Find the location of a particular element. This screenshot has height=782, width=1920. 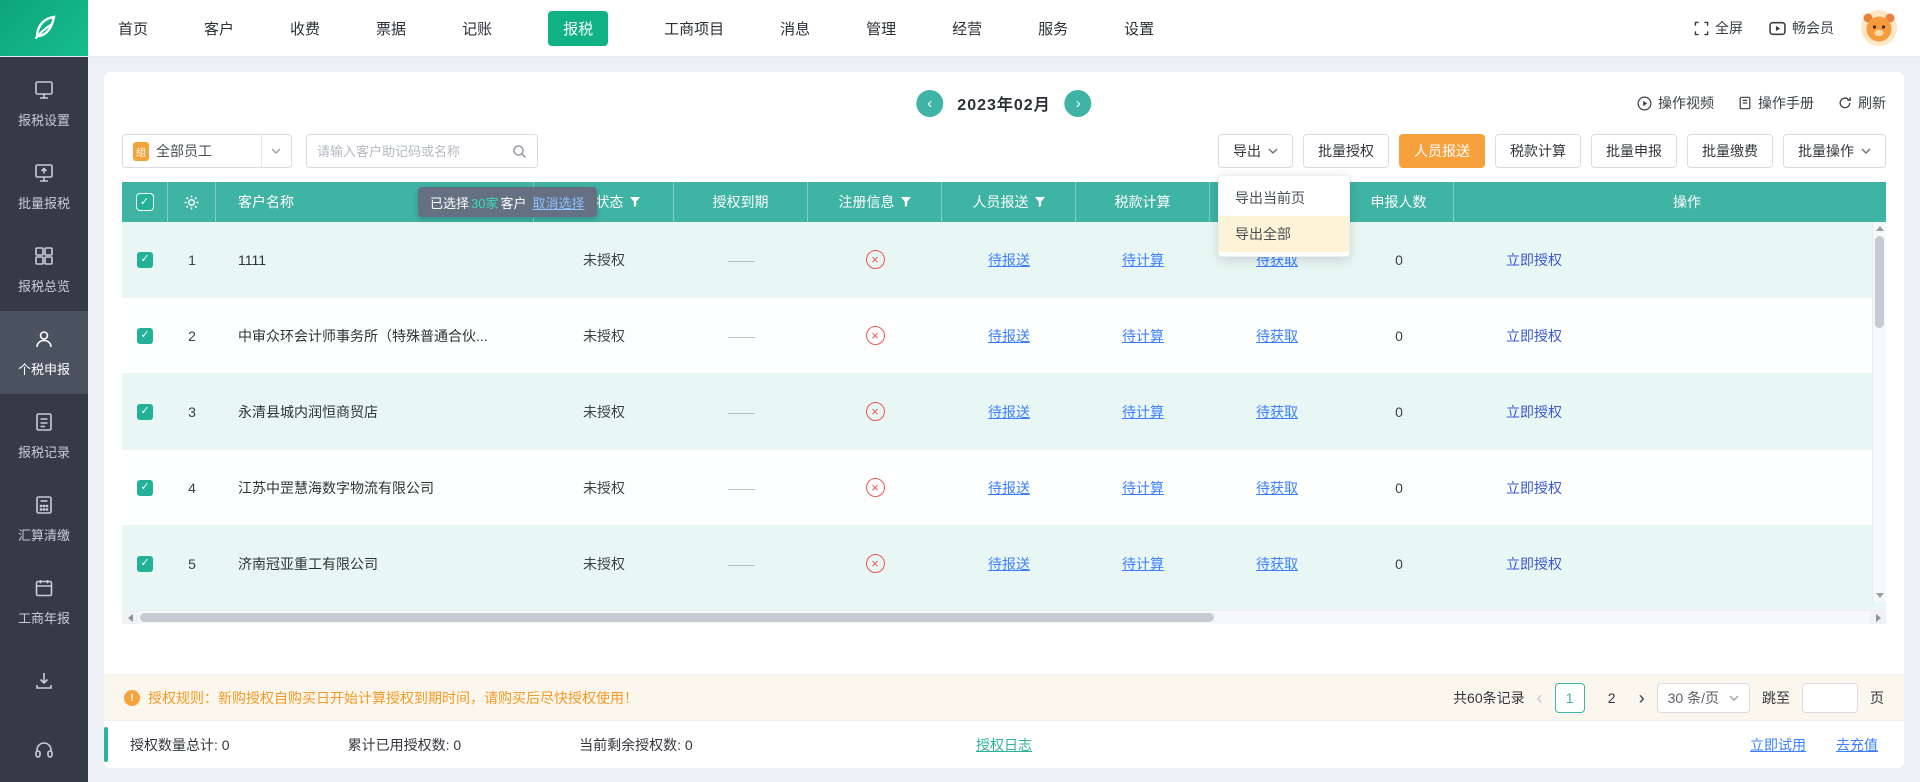

nav-item-business-projects: 工商项目 is located at coordinates (694, 28).